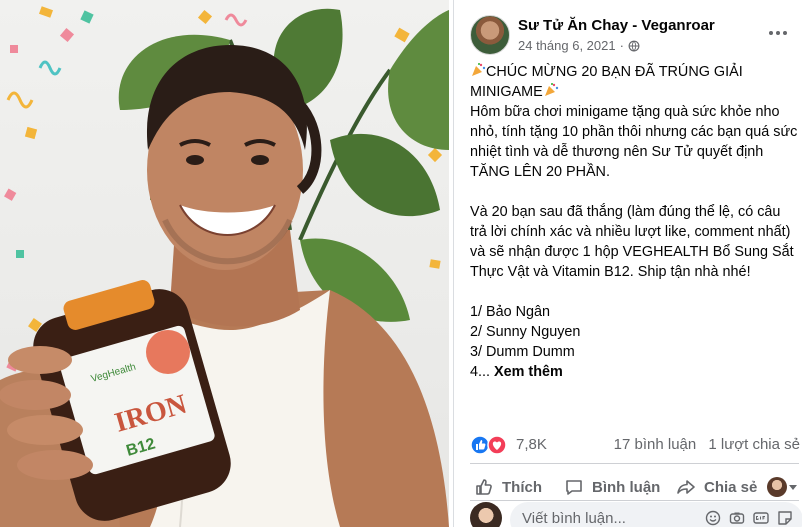  I want to click on like-label: Thích, so click(522, 487).